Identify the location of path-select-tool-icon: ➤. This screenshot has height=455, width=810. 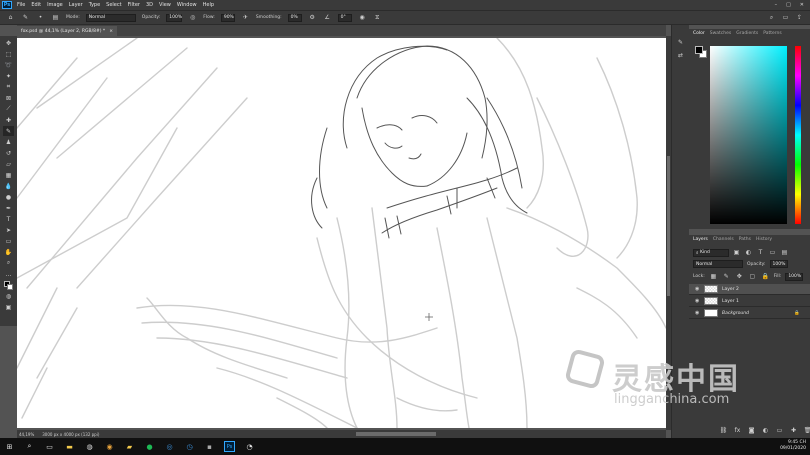
(8, 230).